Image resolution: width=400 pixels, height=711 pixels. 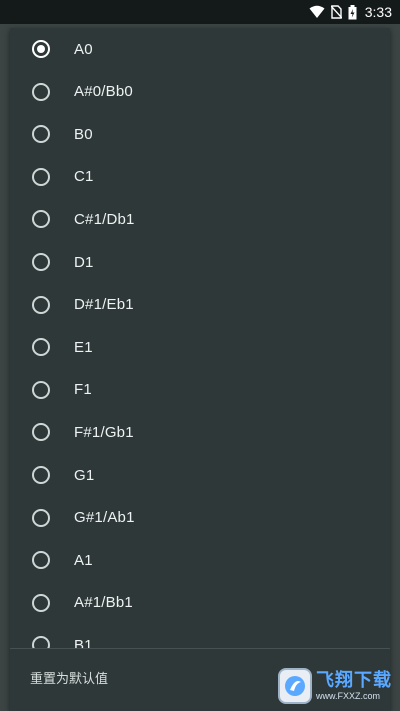 I want to click on watermark: 飞翔下载 www.FXXZ.com, so click(x=337, y=686).